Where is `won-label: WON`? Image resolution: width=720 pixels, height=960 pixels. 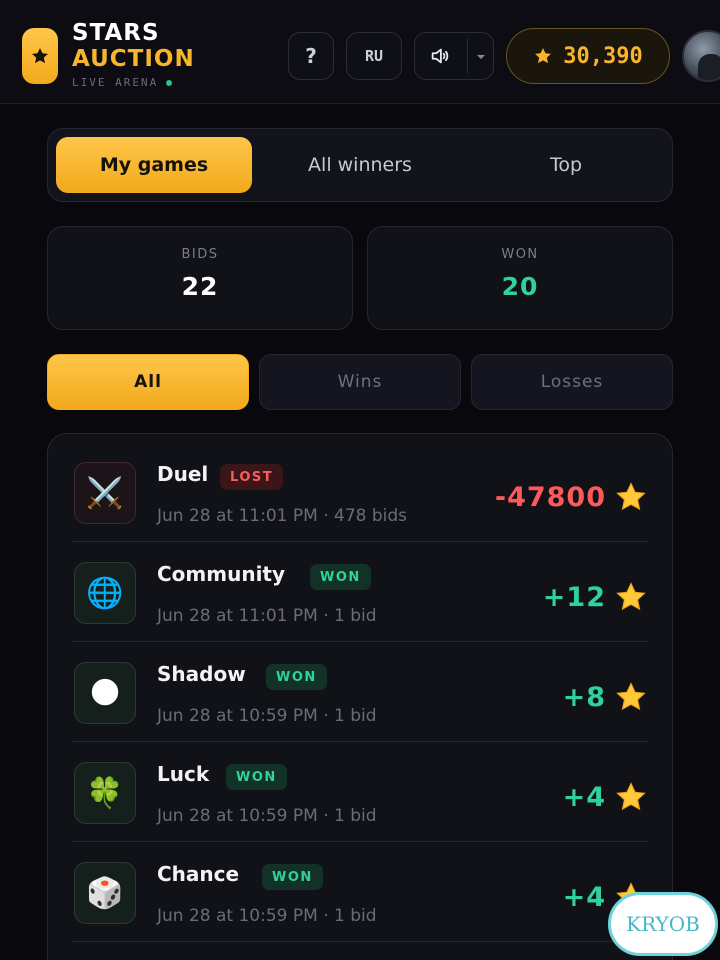
won-label: WON is located at coordinates (520, 254).